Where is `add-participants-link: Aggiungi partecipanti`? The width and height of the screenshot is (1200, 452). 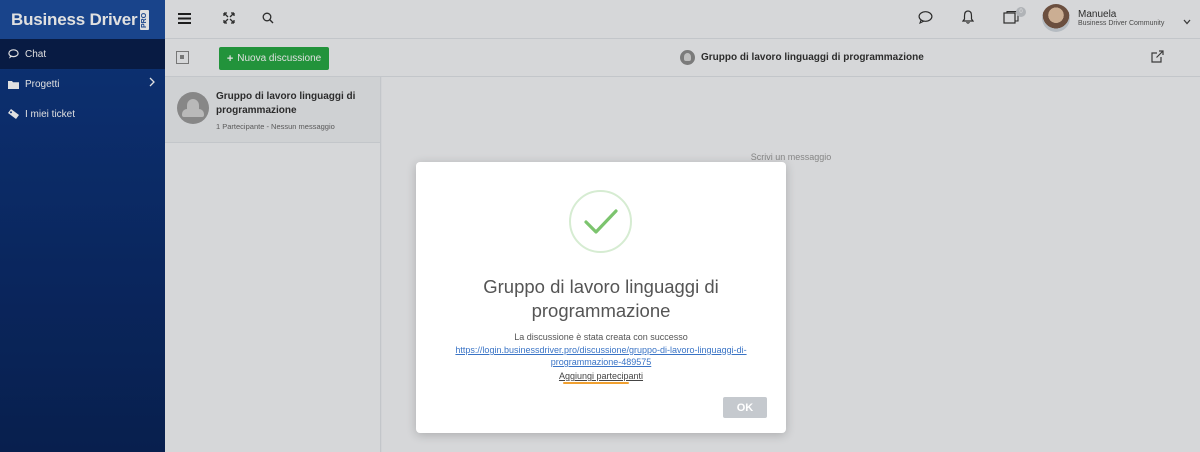
add-participants-link: Aggiungi partecipanti is located at coordinates (601, 376).